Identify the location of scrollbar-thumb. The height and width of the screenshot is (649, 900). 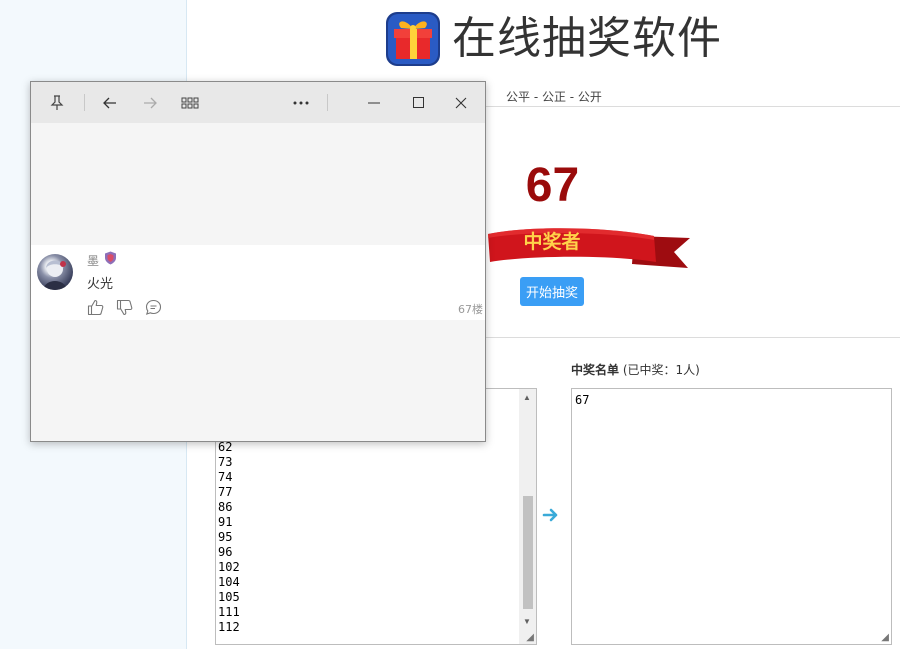
(528, 552).